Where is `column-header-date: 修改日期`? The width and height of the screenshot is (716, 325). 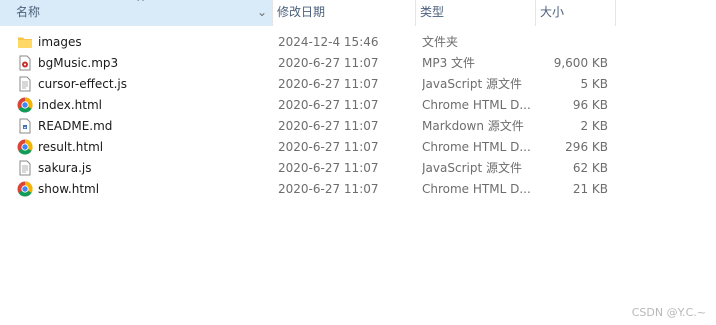 column-header-date: 修改日期 is located at coordinates (344, 13).